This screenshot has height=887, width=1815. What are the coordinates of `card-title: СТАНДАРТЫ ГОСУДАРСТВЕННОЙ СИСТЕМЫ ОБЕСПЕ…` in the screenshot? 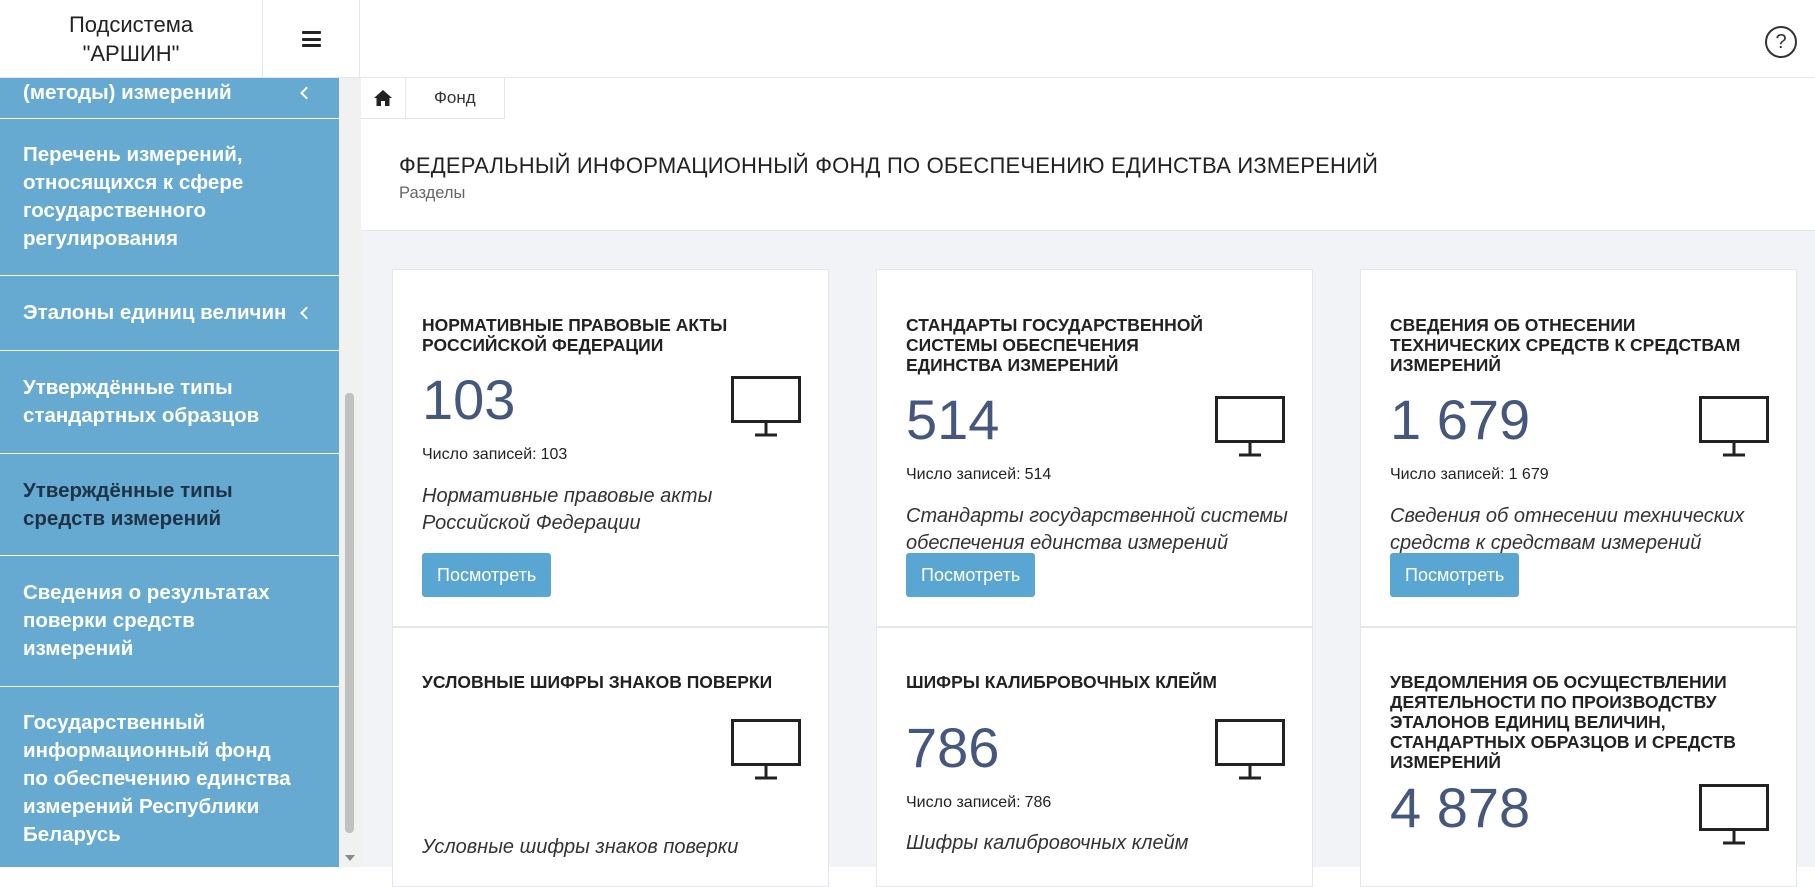 It's located at (1055, 345).